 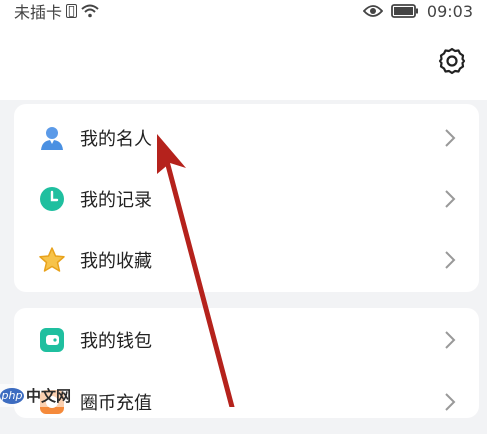 What do you see at coordinates (116, 139) in the screenshot?
I see `menu-item-label: 我的名人` at bounding box center [116, 139].